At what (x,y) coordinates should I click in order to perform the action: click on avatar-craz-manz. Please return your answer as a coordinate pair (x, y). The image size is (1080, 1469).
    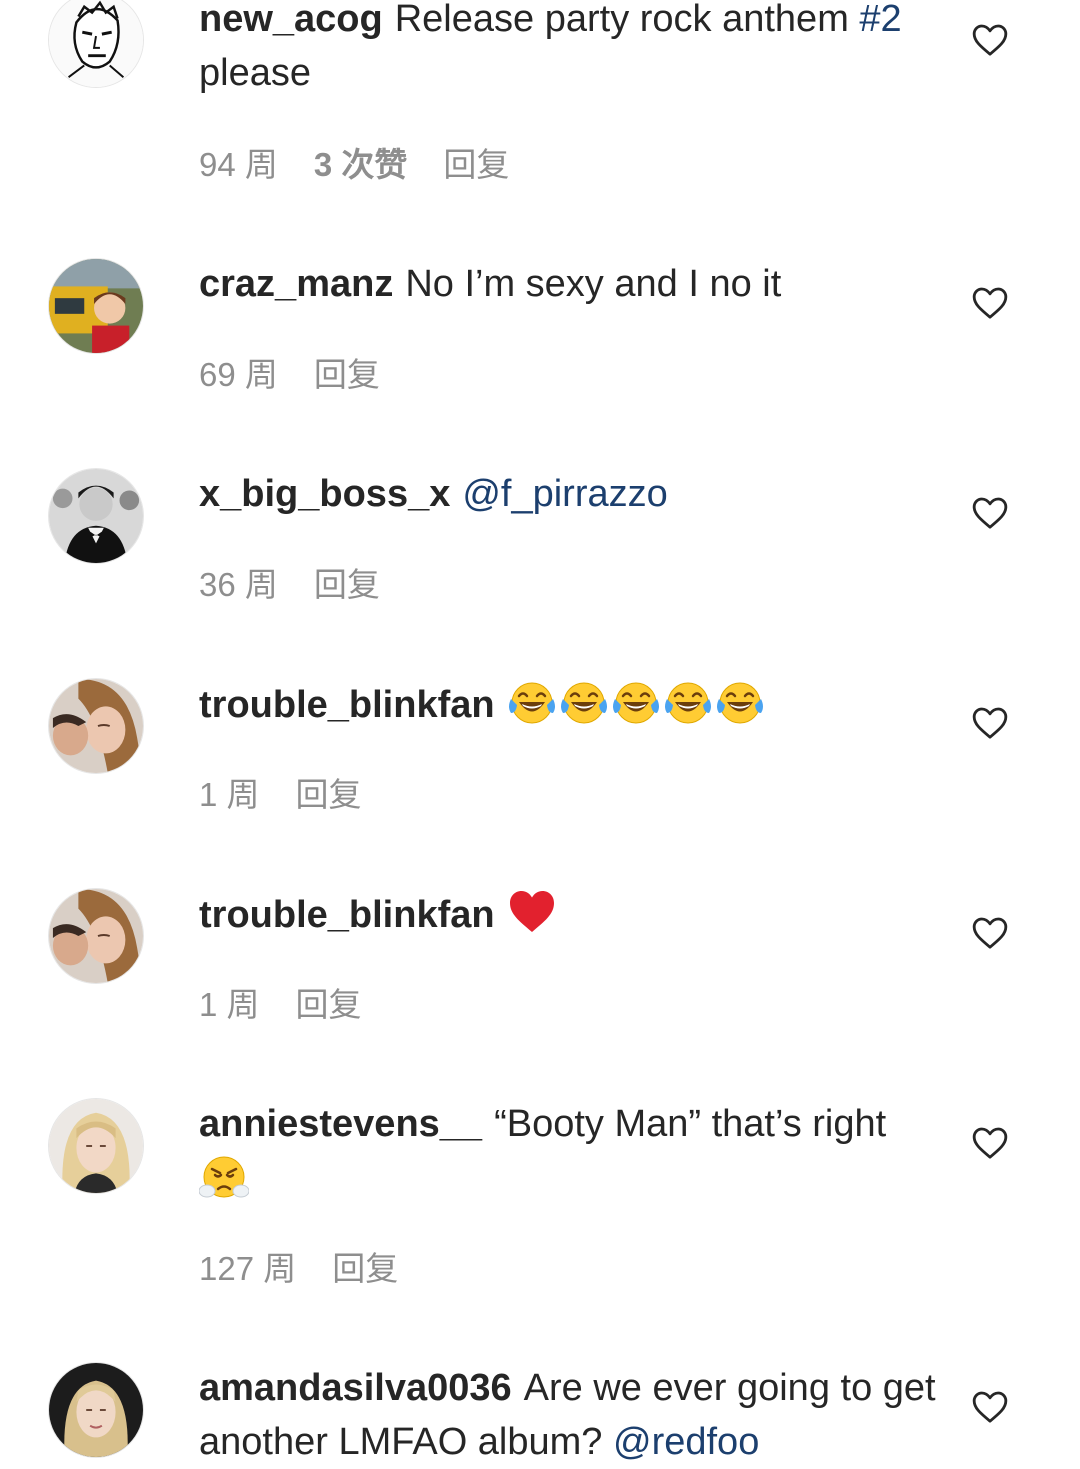
    Looking at the image, I should click on (96, 306).